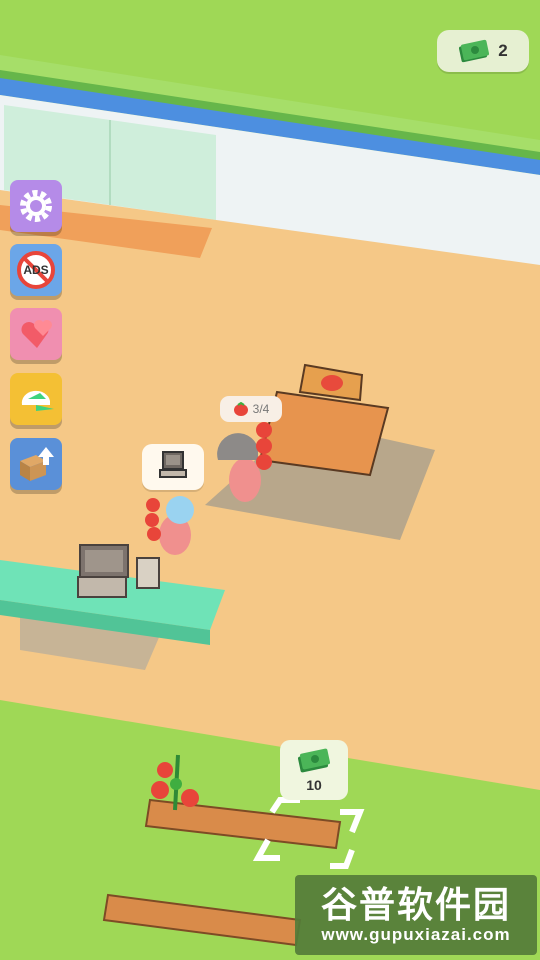 This screenshot has width=540, height=960. I want to click on watermark-title: 谷普软件园, so click(415, 904).